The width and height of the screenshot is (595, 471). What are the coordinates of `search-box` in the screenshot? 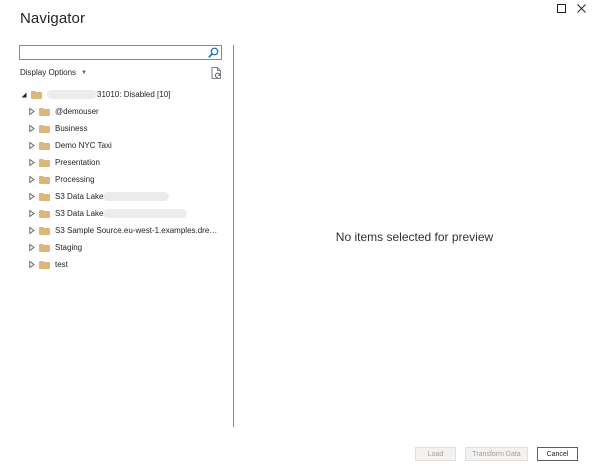 It's located at (120, 52).